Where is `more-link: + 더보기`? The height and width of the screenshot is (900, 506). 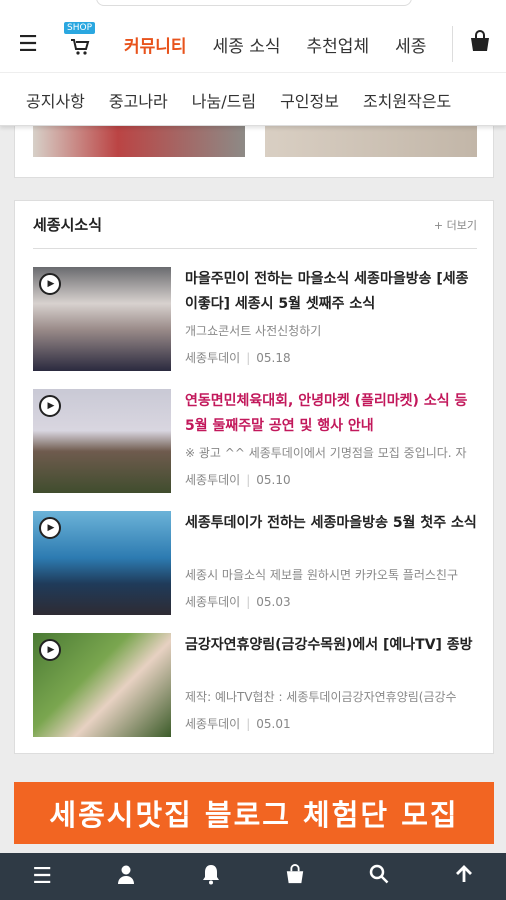 more-link: + 더보기 is located at coordinates (455, 225).